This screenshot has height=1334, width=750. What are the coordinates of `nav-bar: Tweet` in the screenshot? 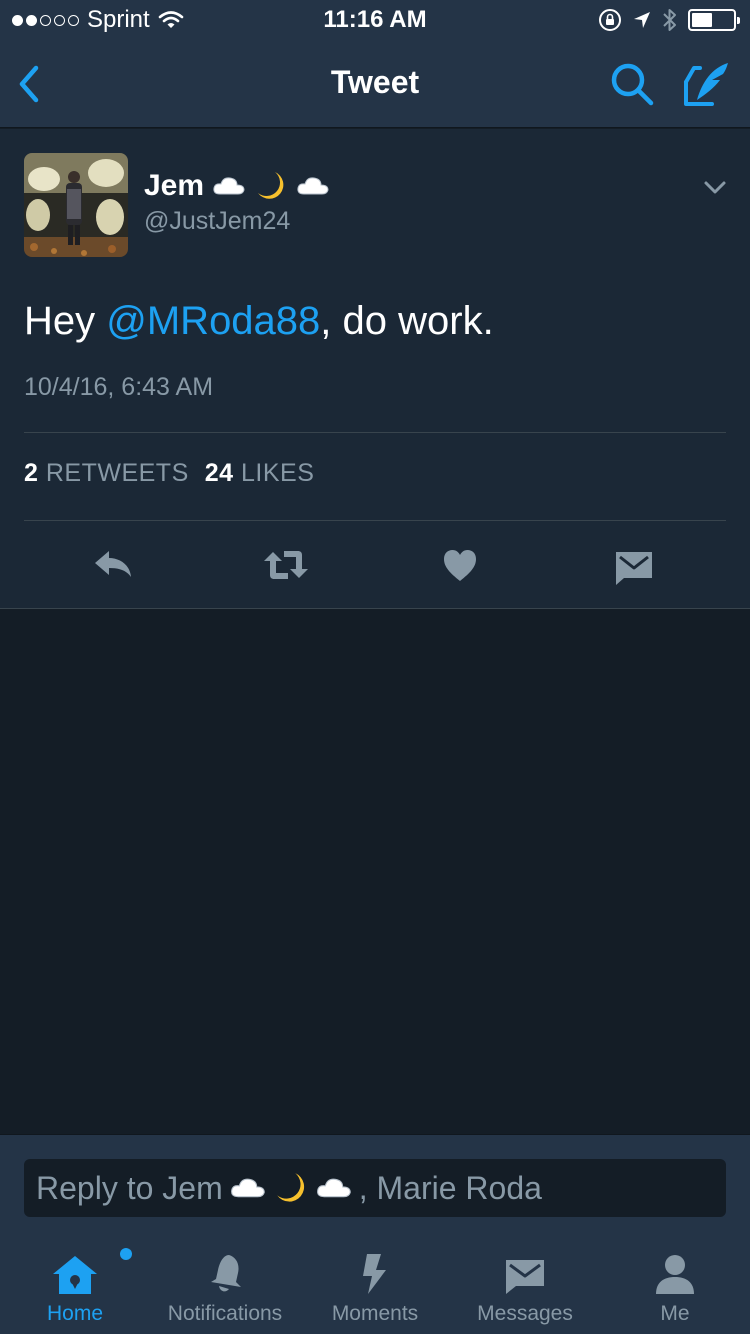 It's located at (375, 84).